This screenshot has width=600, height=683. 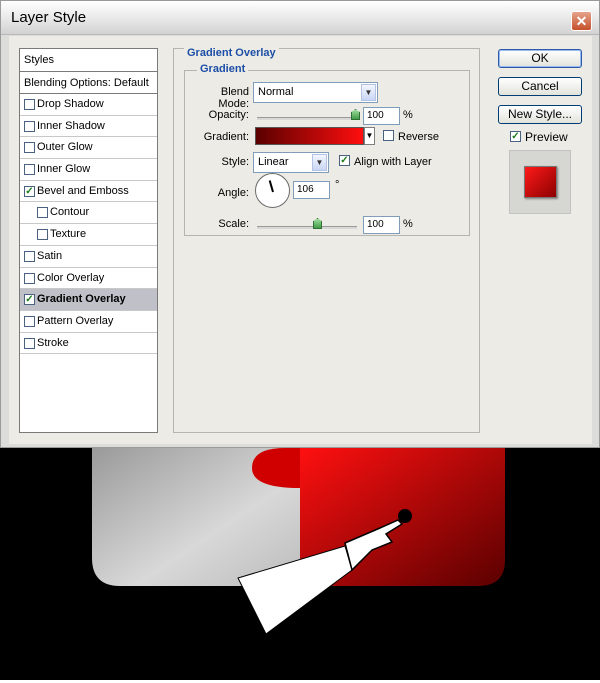 I want to click on style-item-inner-shadow: Inner Shadow, so click(x=88, y=127).